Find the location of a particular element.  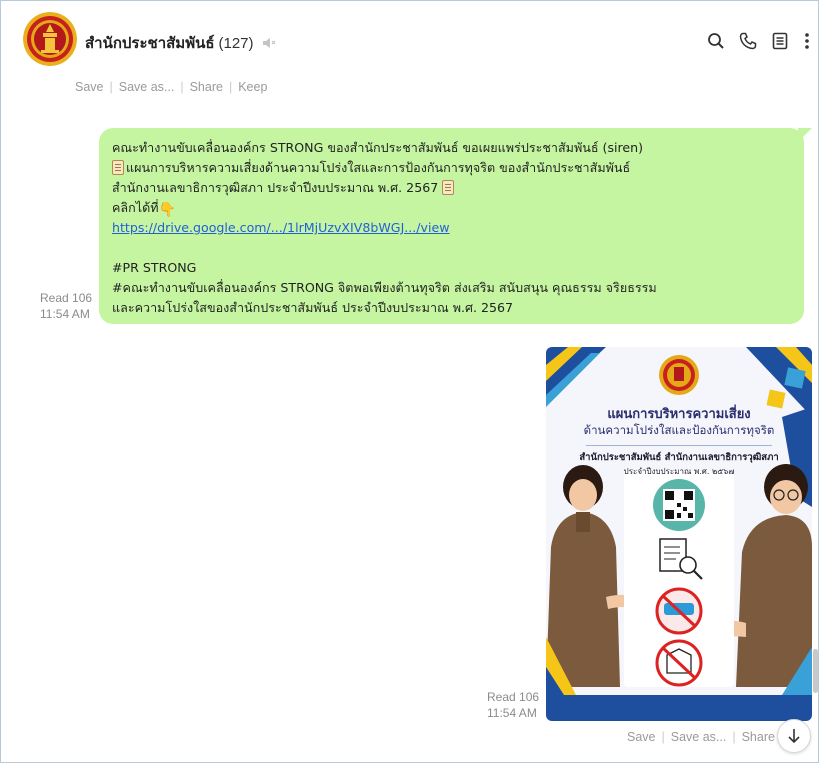

message-line: คลิกได้ที่ is located at coordinates (135, 207).